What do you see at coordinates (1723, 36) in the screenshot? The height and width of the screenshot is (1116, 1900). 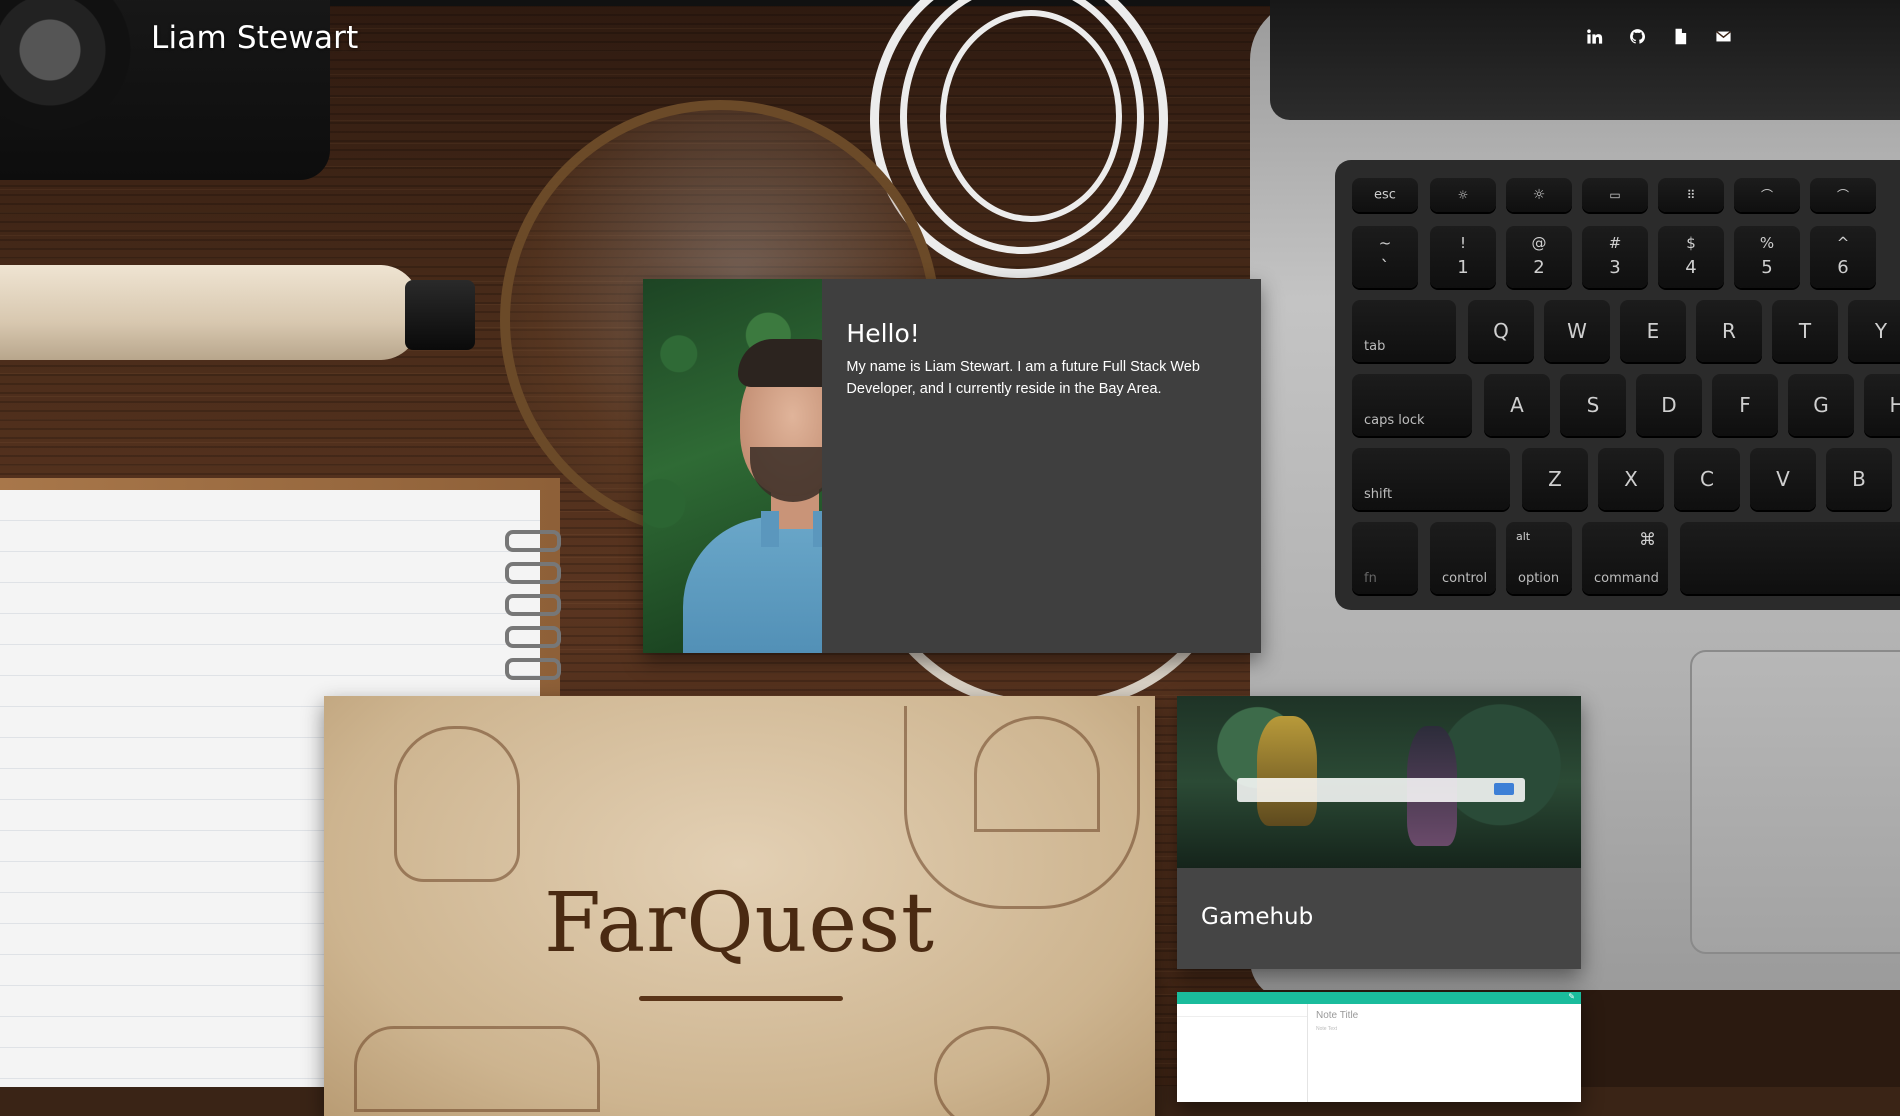 I see `email-icon` at bounding box center [1723, 36].